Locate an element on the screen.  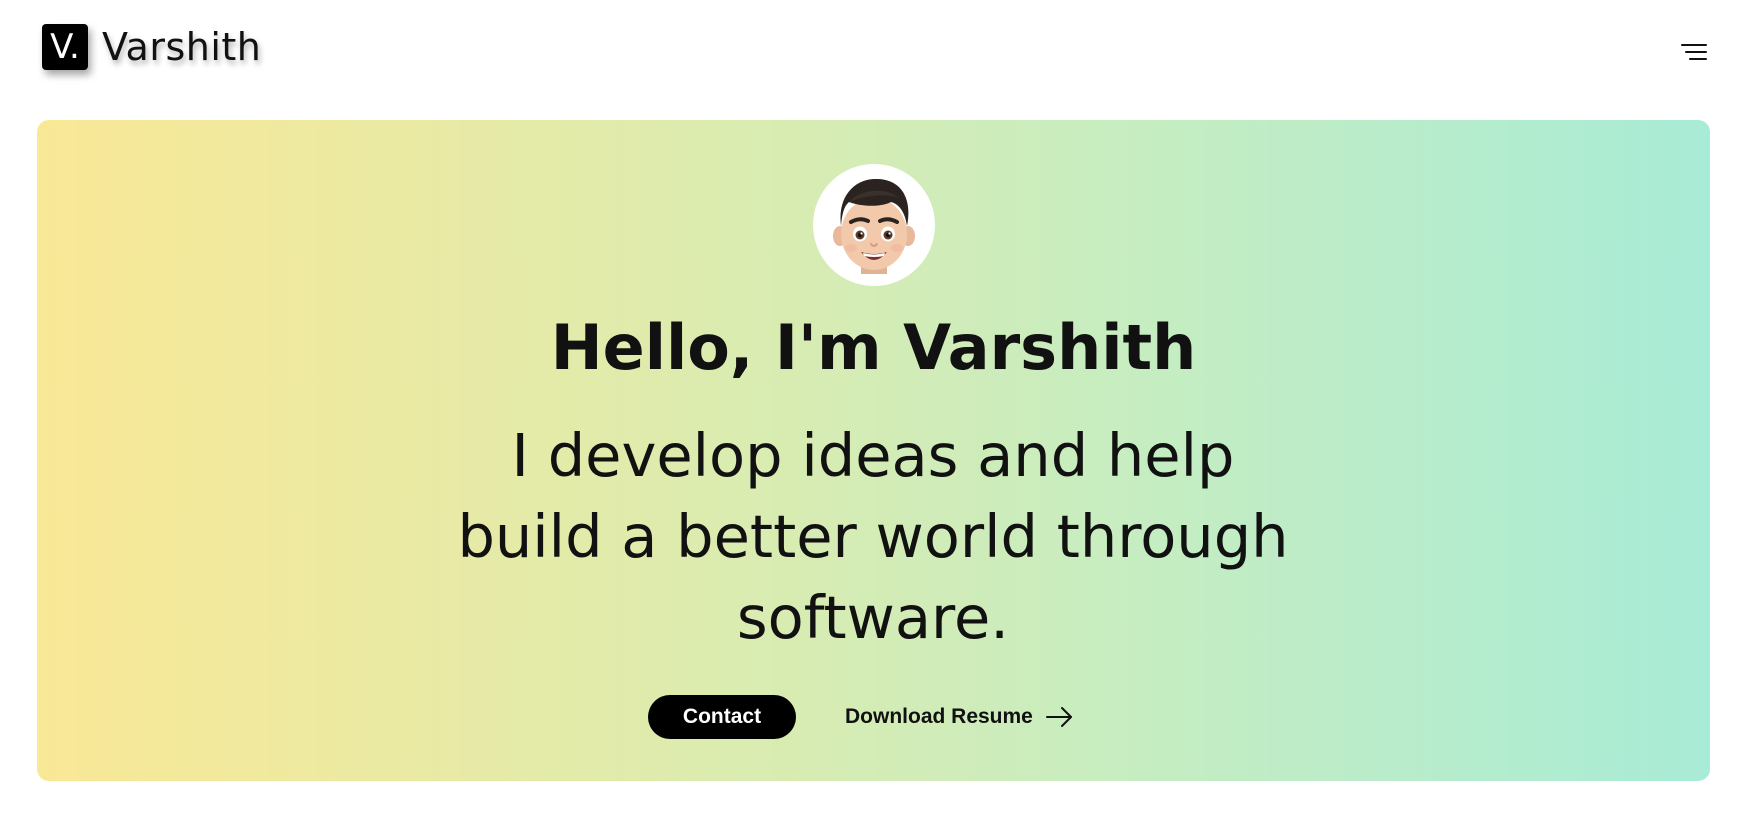
menu-button is located at coordinates (1694, 52).